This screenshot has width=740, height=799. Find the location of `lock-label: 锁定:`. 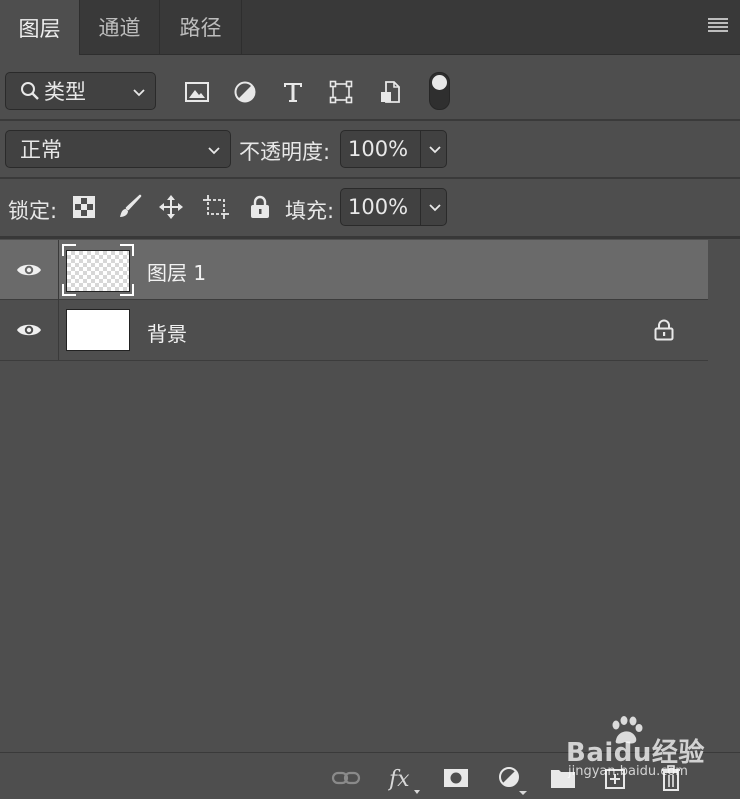

lock-label: 锁定: is located at coordinates (33, 211).